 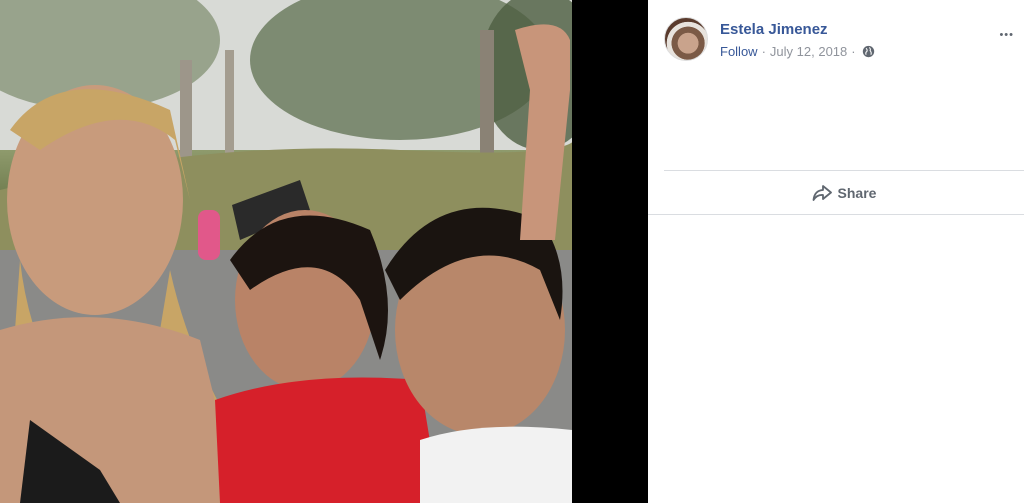 What do you see at coordinates (868, 51) in the screenshot?
I see `globe-icon` at bounding box center [868, 51].